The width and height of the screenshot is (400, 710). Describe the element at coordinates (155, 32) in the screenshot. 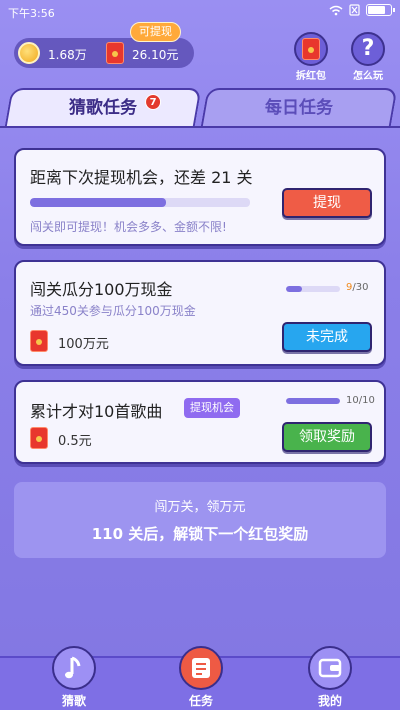

I see `withdraw-tag: 可提现` at that location.